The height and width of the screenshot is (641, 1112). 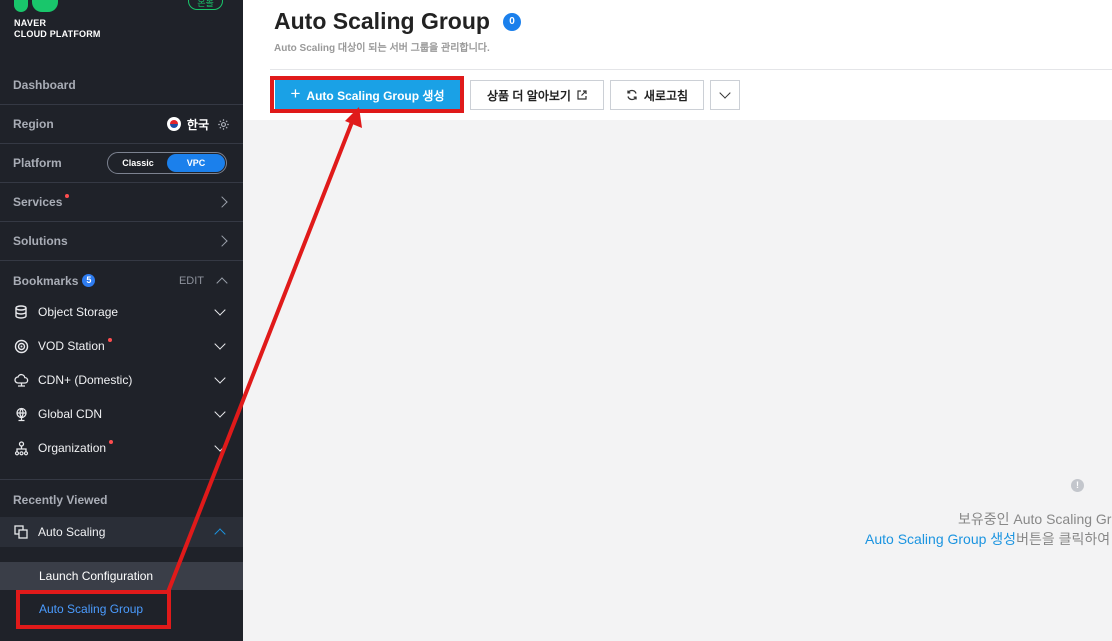 I want to click on annotation-arrow, so click(x=264, y=350).